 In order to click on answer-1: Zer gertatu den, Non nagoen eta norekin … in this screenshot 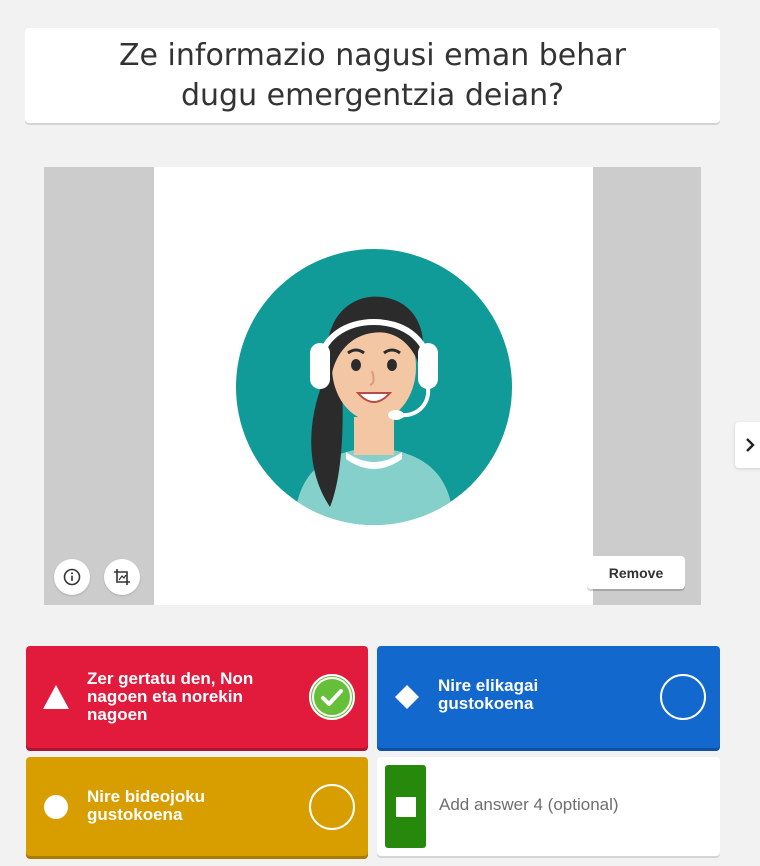, I will do `click(197, 697)`.